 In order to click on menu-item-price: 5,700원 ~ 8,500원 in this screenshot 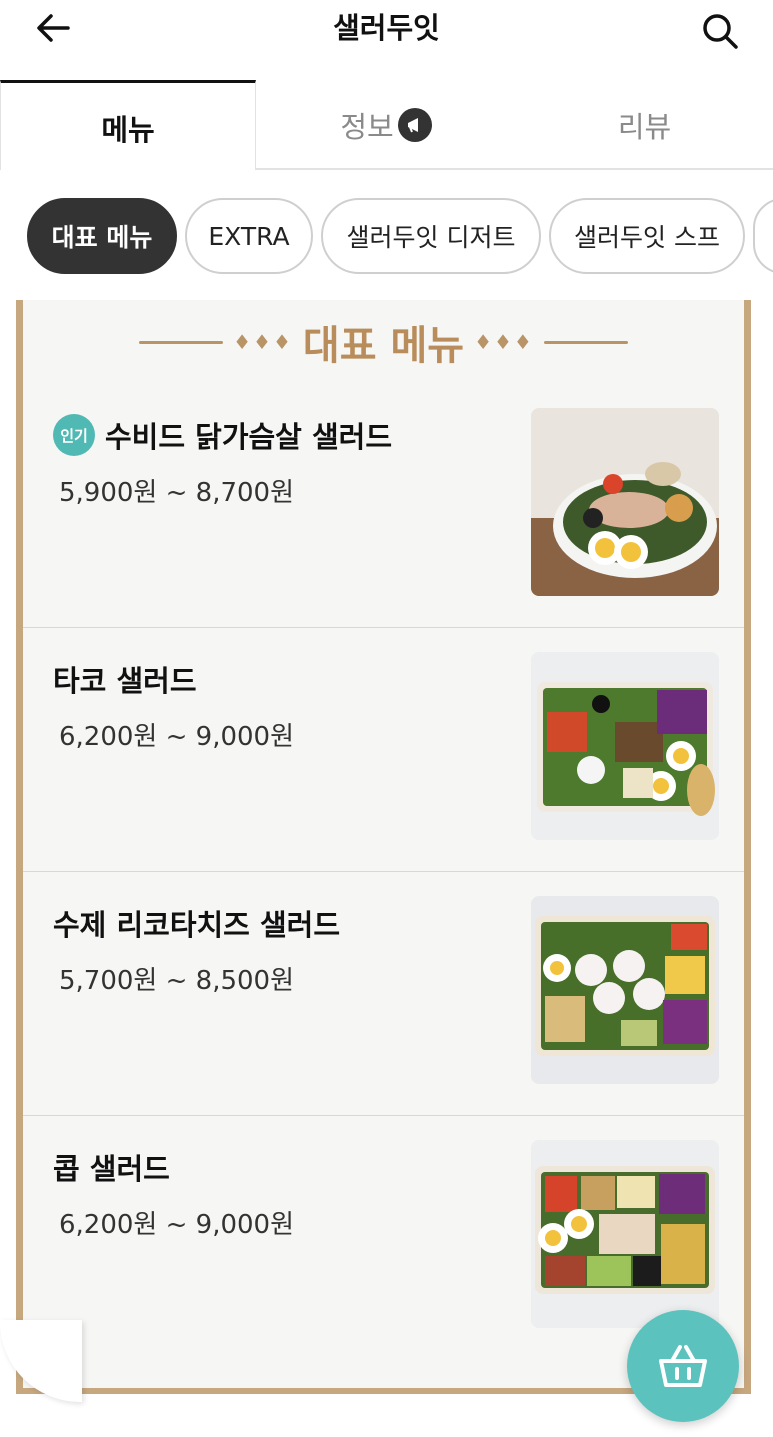, I will do `click(177, 981)`.